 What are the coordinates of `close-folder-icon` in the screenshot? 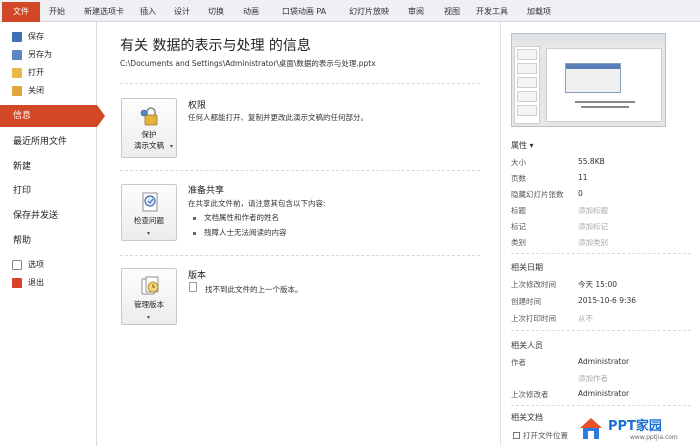 It's located at (17, 91).